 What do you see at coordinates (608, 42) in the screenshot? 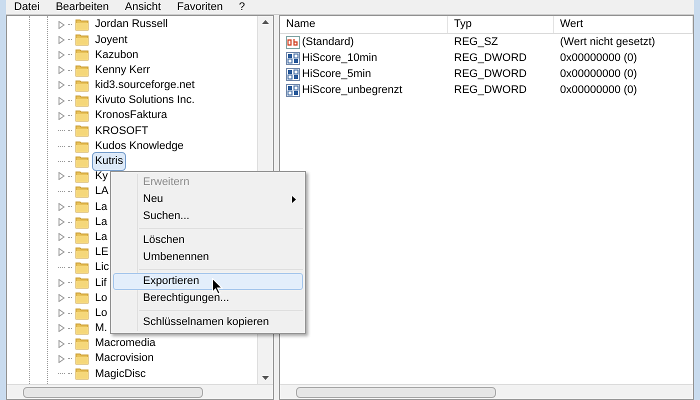
I see `value-data: (Wert nicht gesetzt)` at bounding box center [608, 42].